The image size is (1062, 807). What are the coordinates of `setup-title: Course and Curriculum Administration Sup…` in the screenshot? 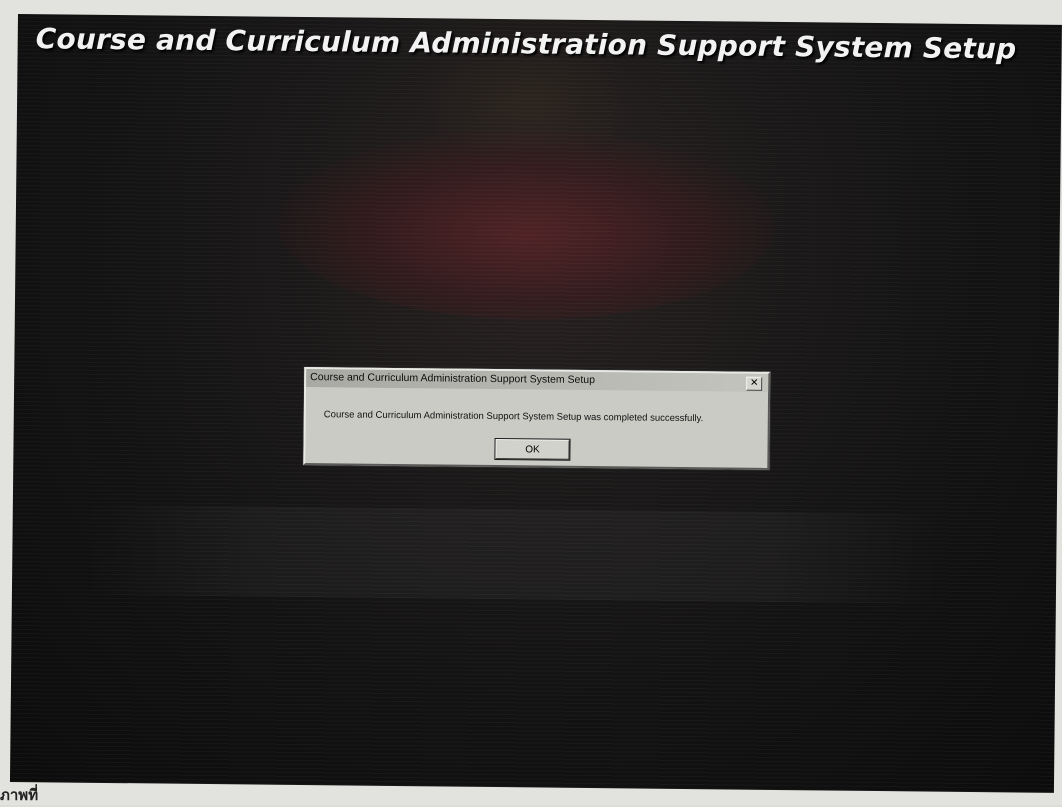 It's located at (526, 44).